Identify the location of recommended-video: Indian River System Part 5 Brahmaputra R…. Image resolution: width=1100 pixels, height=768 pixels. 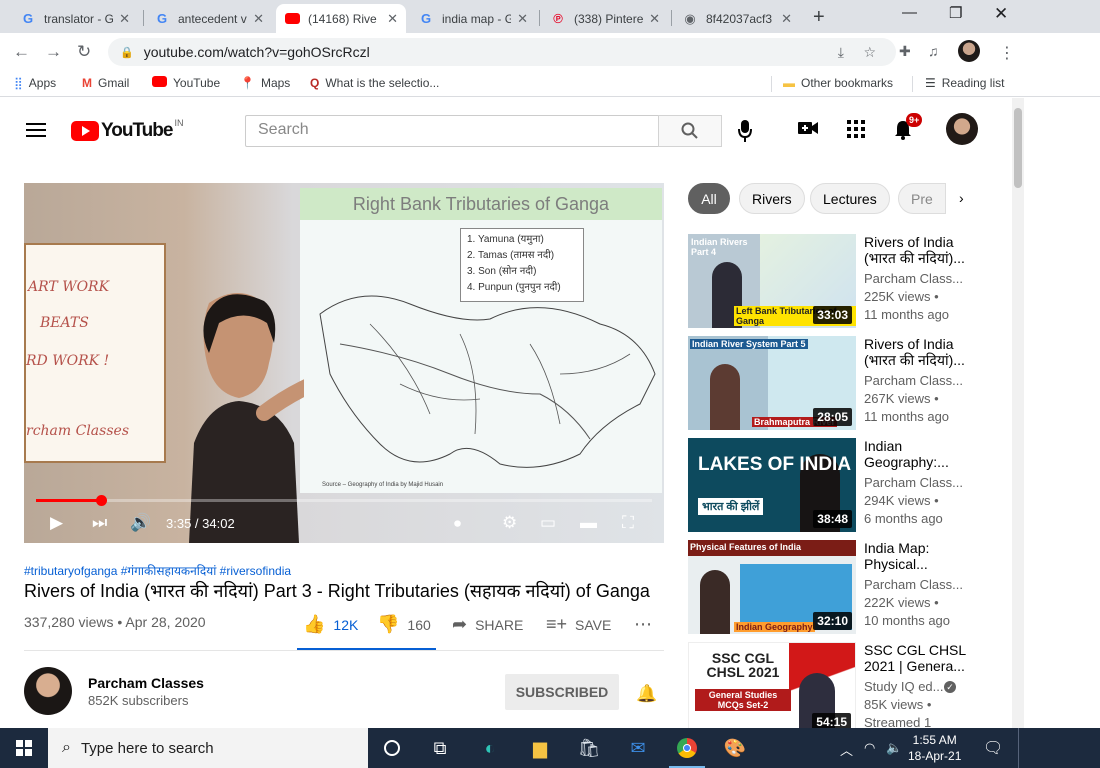
(833, 384).